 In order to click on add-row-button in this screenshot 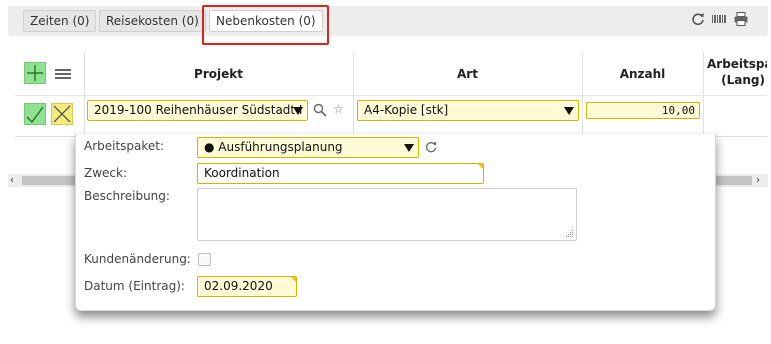, I will do `click(35, 73)`.